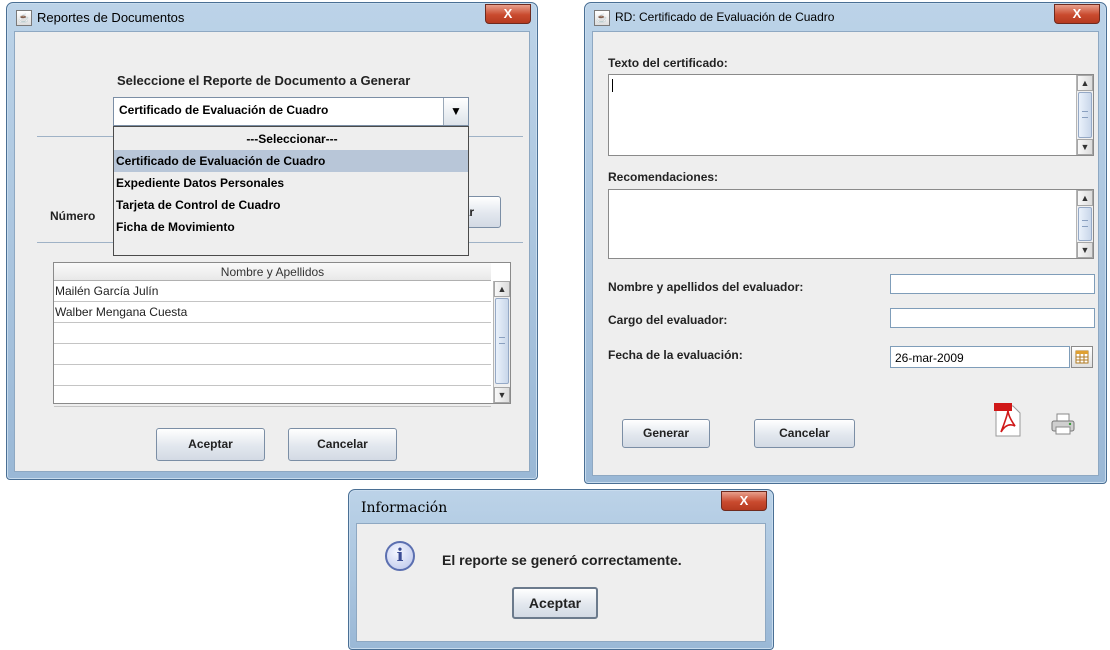 This screenshot has height=650, width=1110. I want to click on chevron-down-icon: ▼, so click(455, 111).